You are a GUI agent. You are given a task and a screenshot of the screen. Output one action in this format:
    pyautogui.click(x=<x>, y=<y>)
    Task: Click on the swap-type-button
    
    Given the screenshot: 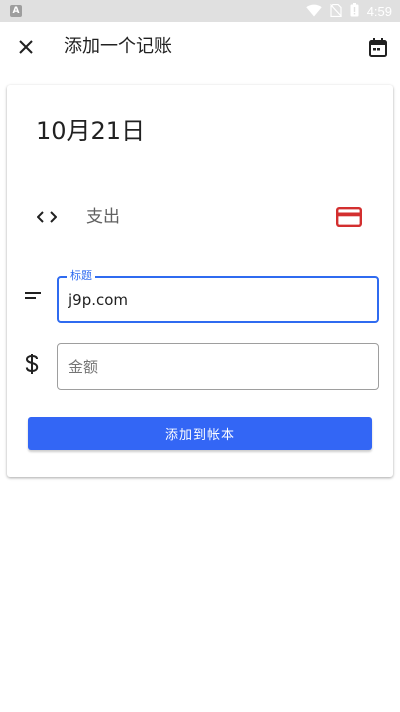 What is the action you would take?
    pyautogui.click(x=47, y=217)
    